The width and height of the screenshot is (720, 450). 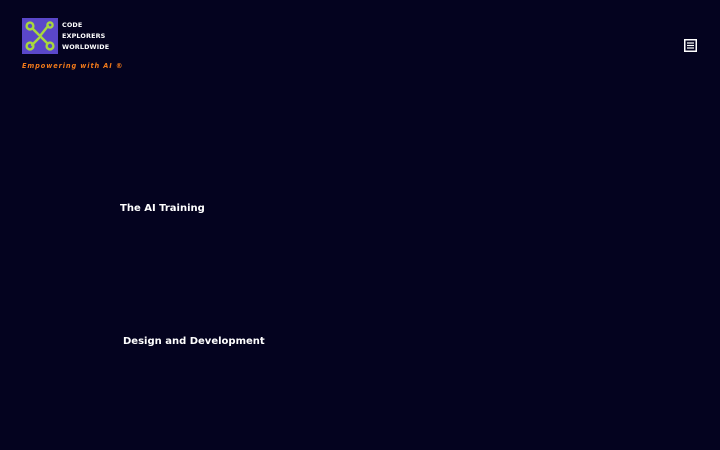 I want to click on brand-name-line: EXPLORERS, so click(x=84, y=35).